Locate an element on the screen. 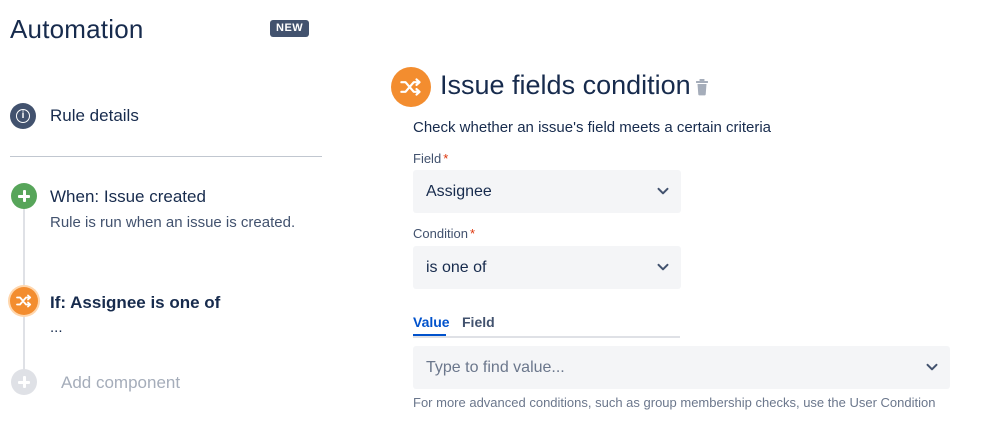 This screenshot has height=438, width=998. value-field-tabs: Value Field is located at coordinates (546, 326).